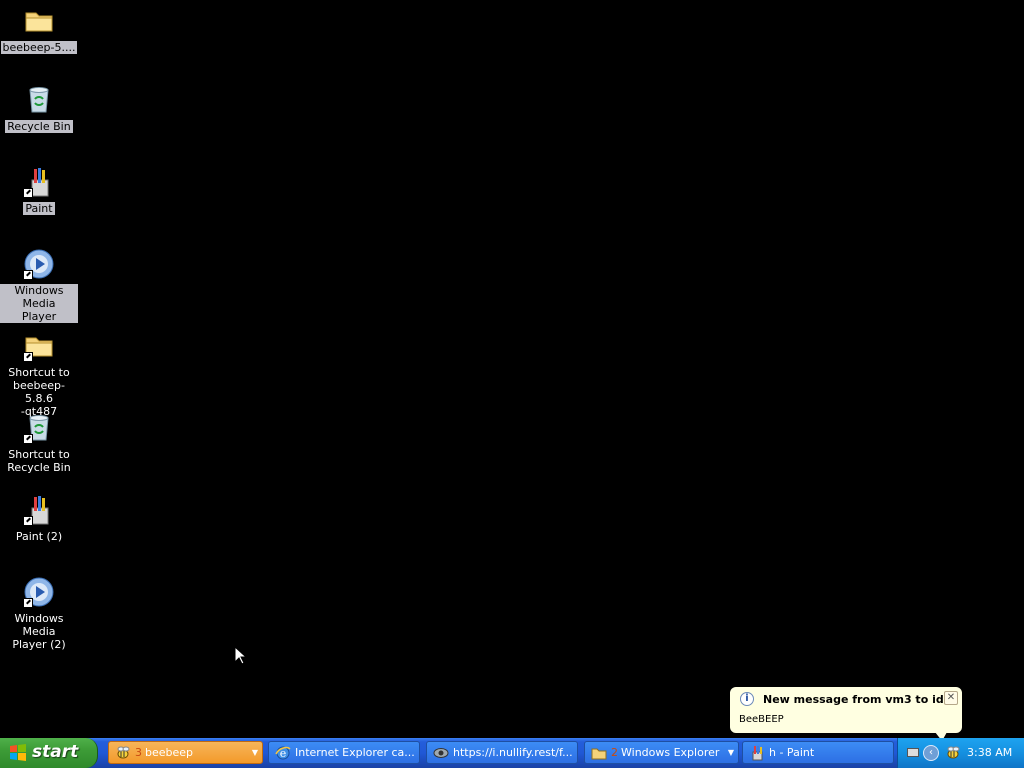  I want to click on task-label: h - Paint, so click(792, 752).